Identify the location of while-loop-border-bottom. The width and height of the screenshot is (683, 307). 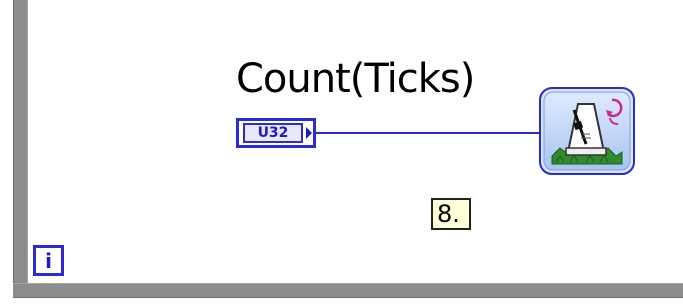
(348, 290).